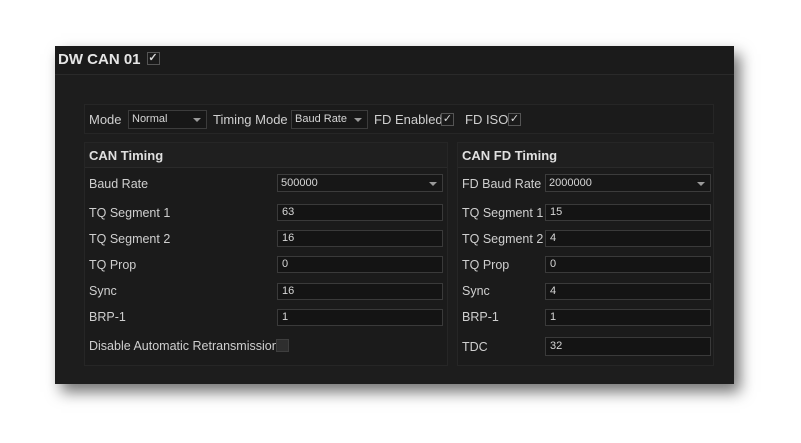 This screenshot has height=443, width=801. What do you see at coordinates (360, 238) in the screenshot?
I see `tq-segment-2-input: 16` at bounding box center [360, 238].